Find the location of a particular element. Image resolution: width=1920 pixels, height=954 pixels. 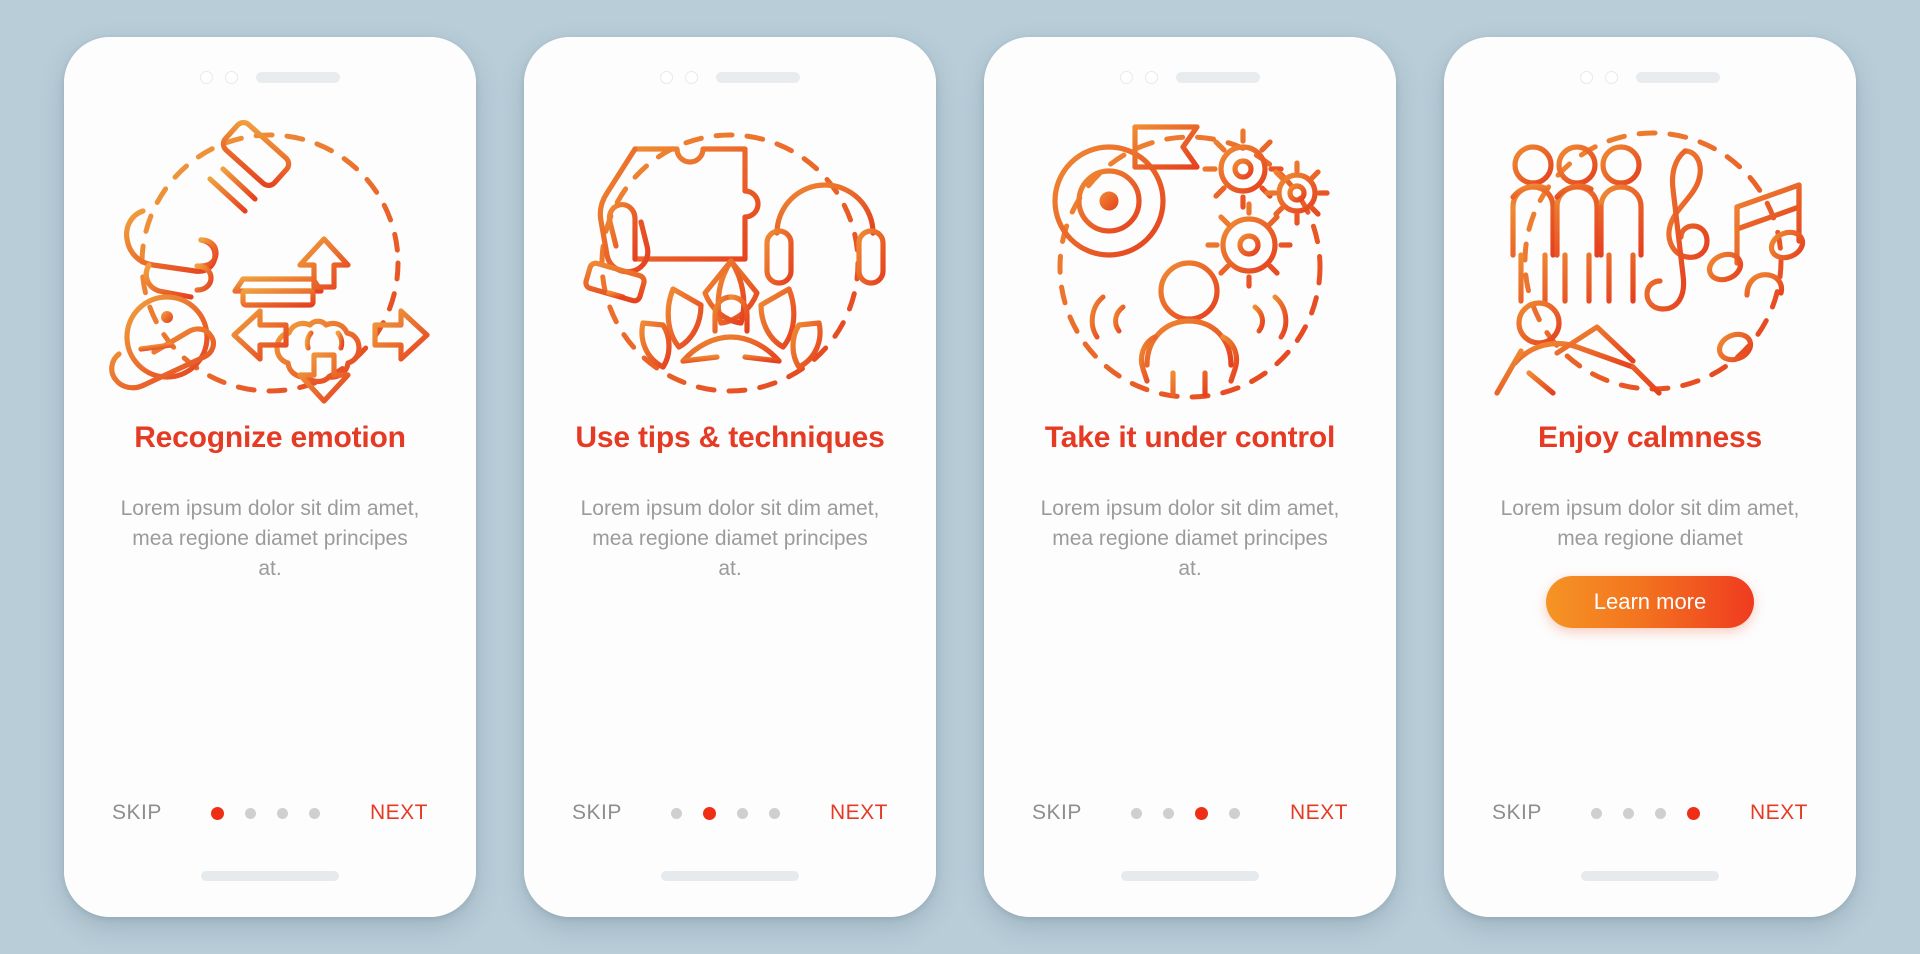

illustration-recognize-emotion is located at coordinates (270, 261).